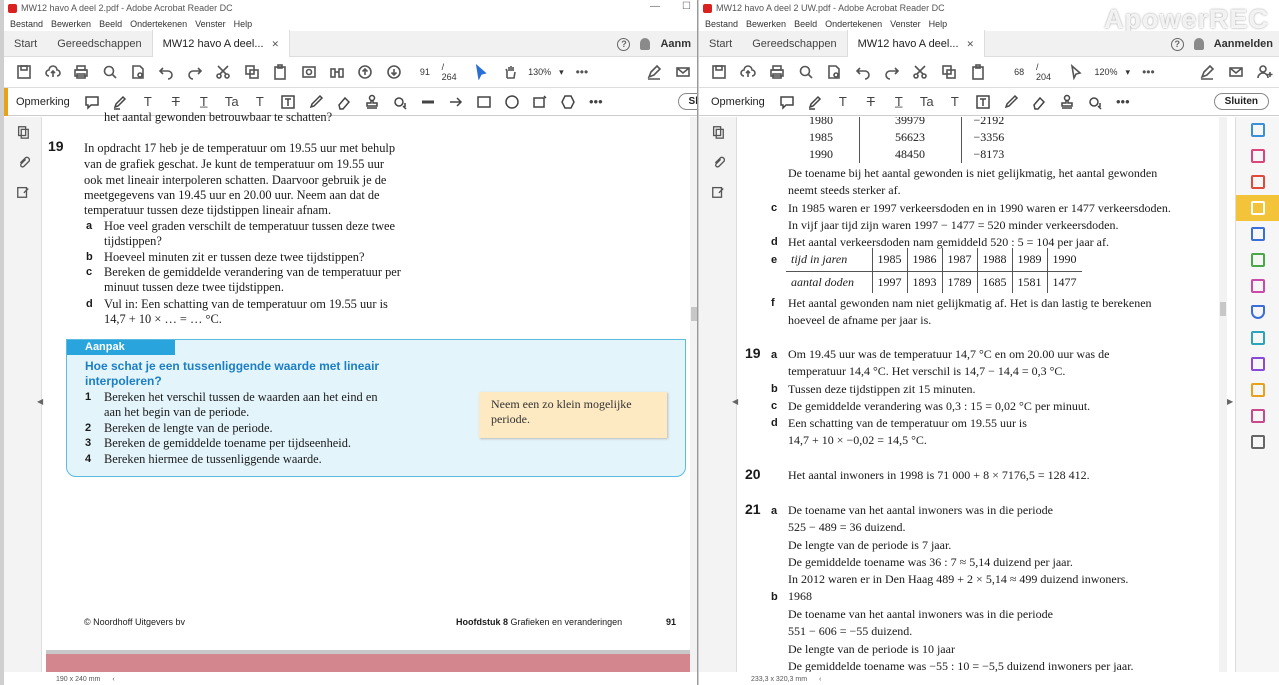 Image resolution: width=1279 pixels, height=685 pixels. I want to click on text-strikethrough-icon: T, so click(871, 102).